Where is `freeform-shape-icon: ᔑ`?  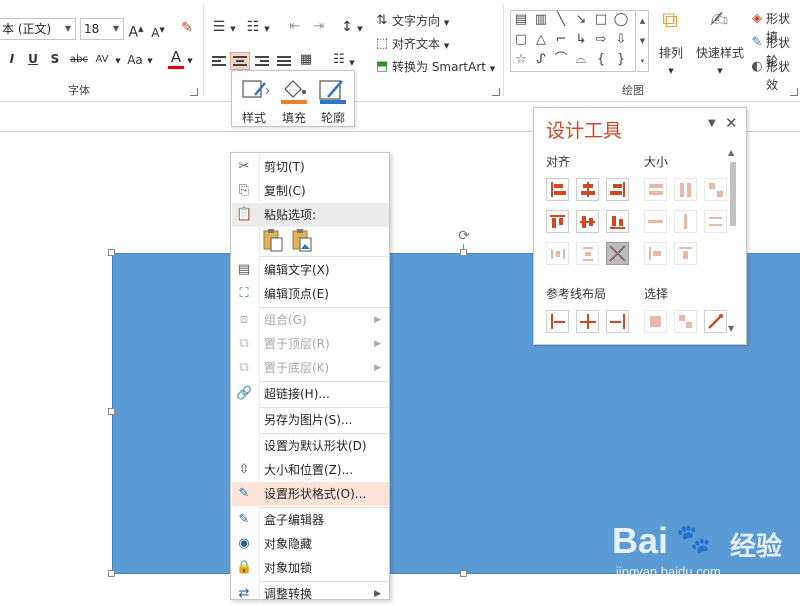
freeform-shape-icon: ᔑ is located at coordinates (541, 60).